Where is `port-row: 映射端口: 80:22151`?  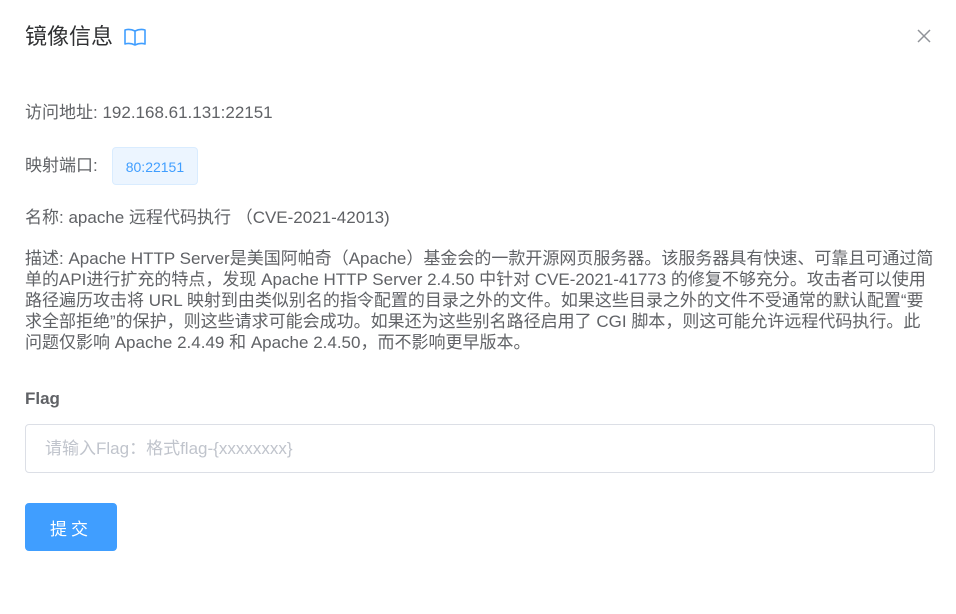 port-row: 映射端口: 80:22151 is located at coordinates (112, 166).